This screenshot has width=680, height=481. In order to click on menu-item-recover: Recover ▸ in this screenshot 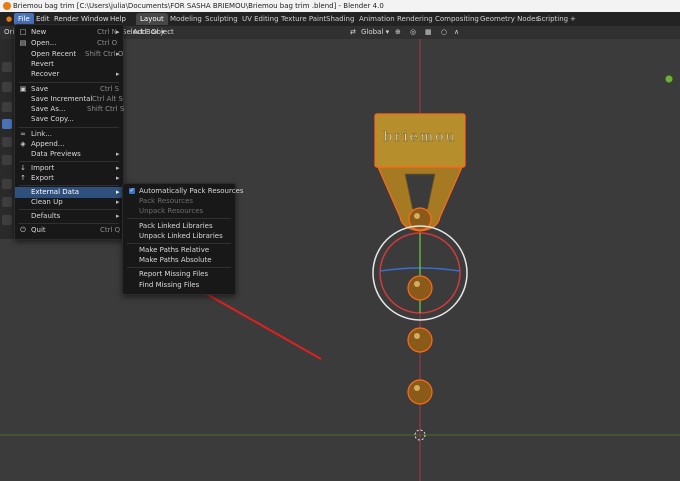, I will do `click(69, 74)`.